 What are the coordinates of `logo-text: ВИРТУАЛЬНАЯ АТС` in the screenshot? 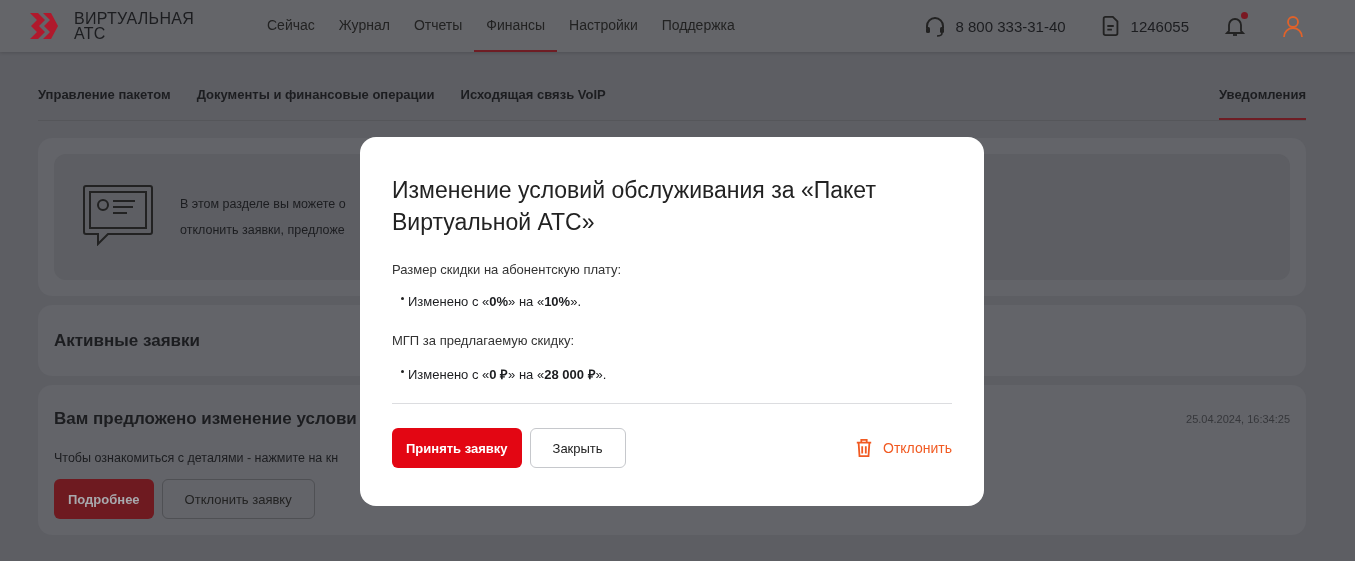 It's located at (134, 26).